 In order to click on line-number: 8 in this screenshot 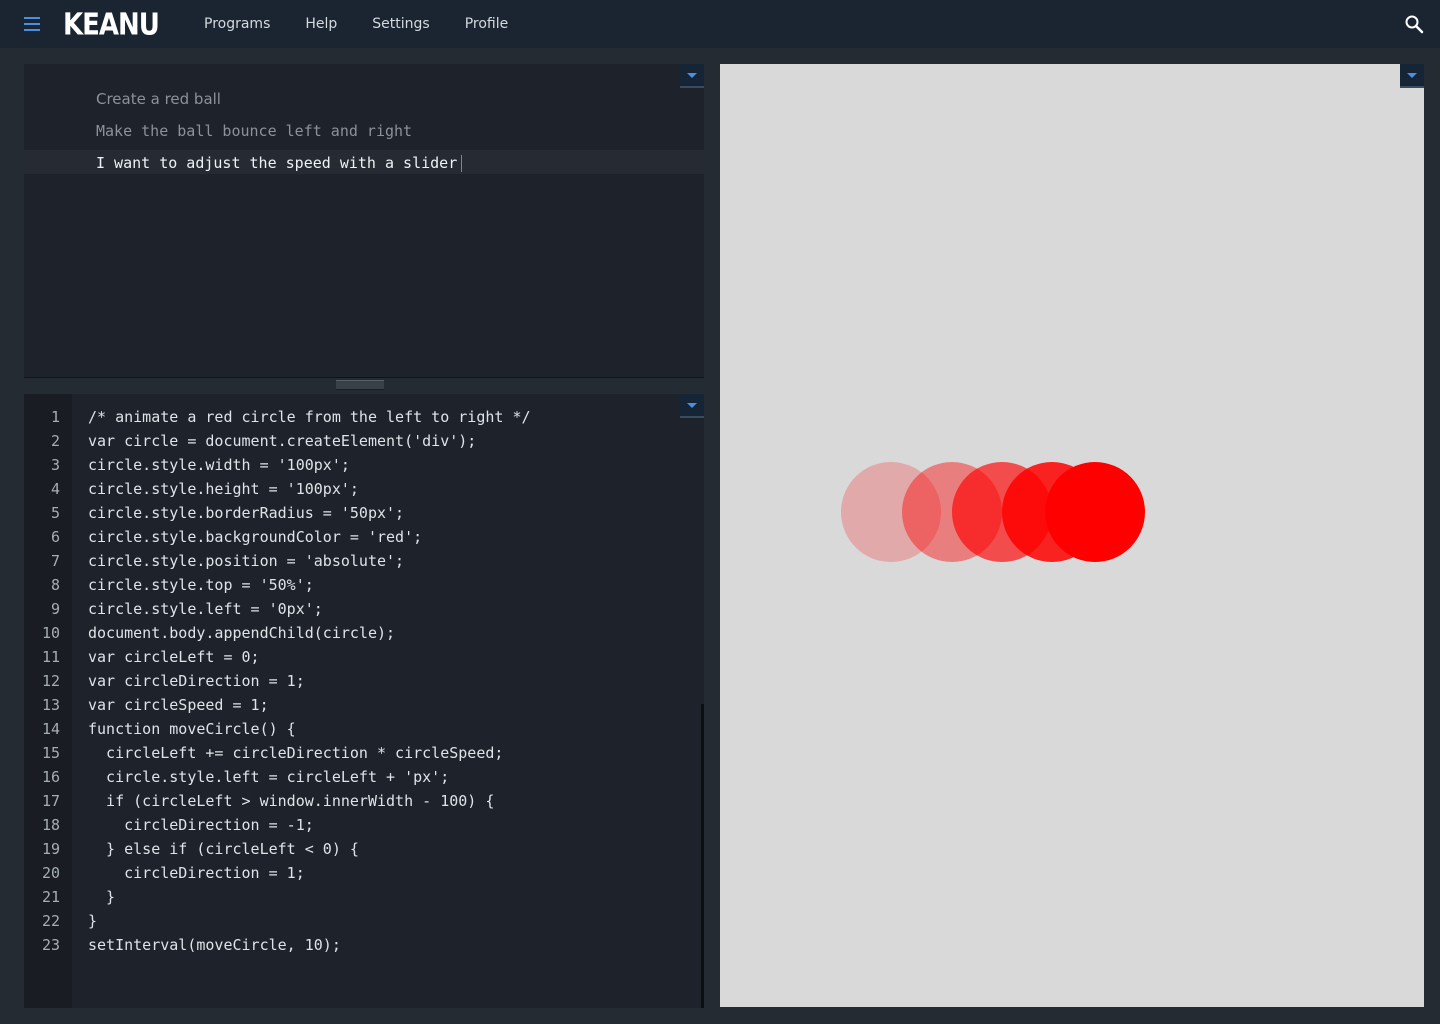, I will do `click(55, 585)`.